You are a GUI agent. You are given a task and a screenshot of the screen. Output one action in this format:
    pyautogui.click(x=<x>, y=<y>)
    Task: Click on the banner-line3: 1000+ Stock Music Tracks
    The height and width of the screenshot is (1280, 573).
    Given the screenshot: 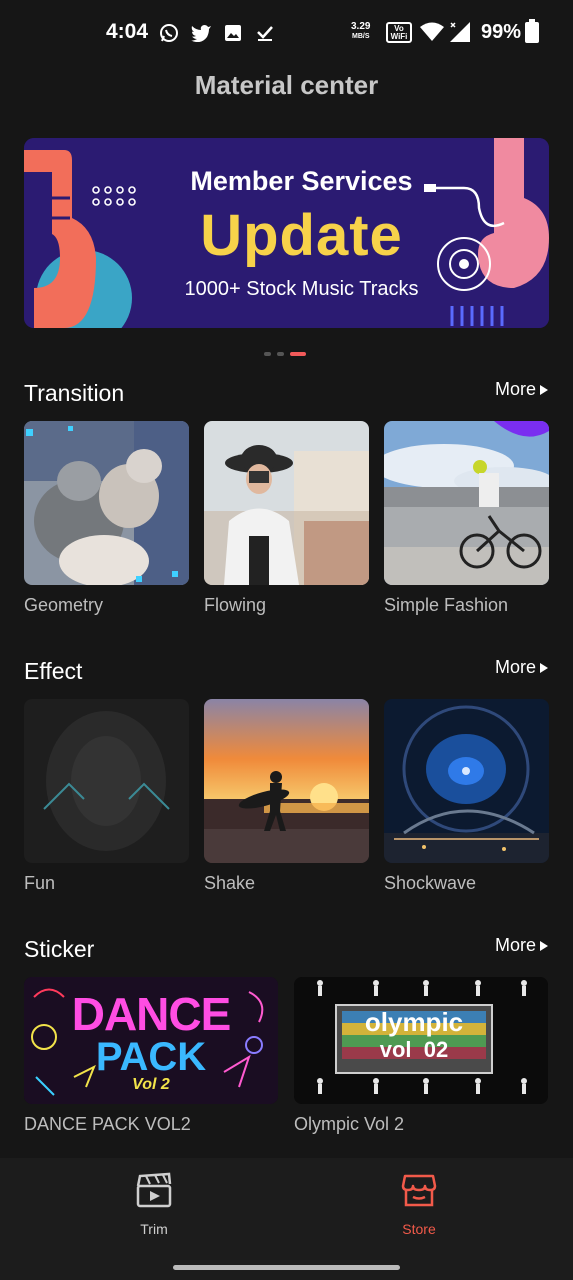 What is the action you would take?
    pyautogui.click(x=301, y=289)
    